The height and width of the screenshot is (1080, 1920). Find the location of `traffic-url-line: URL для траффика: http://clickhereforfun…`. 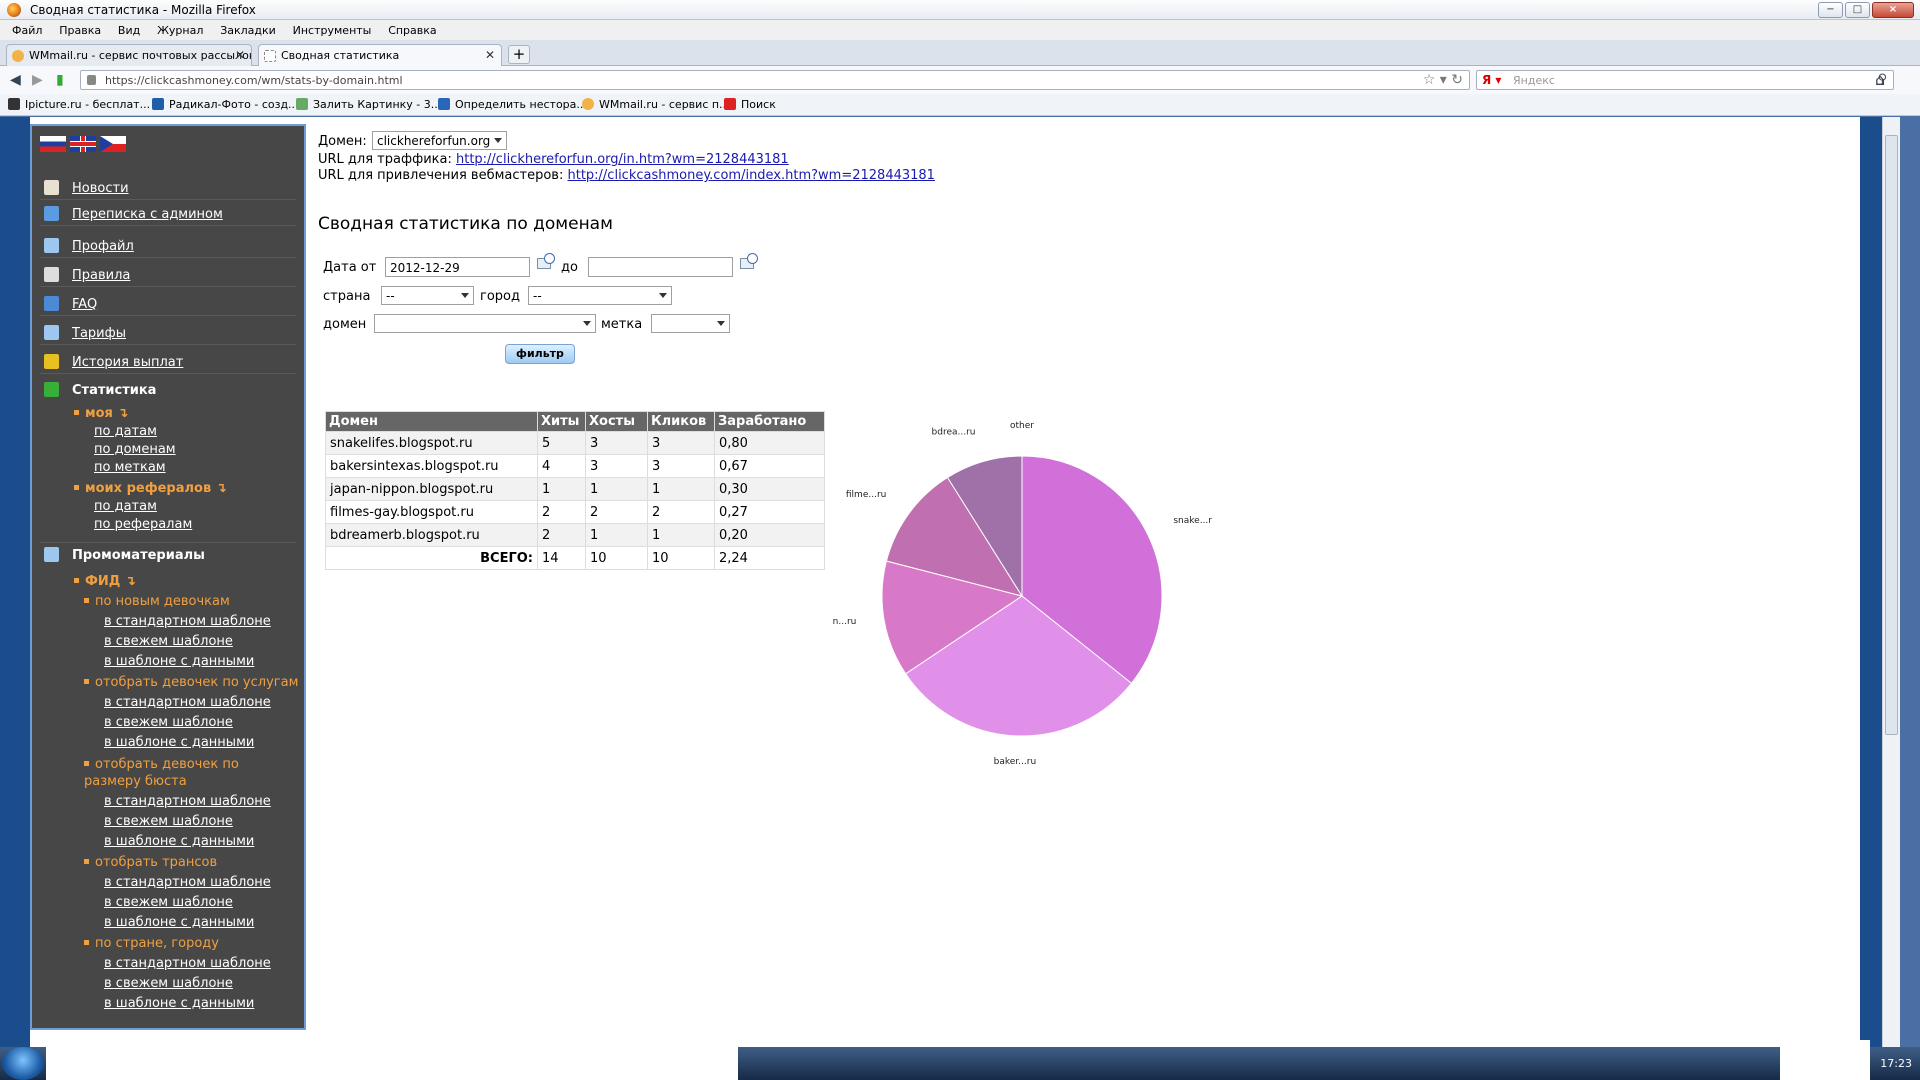

traffic-url-line: URL для траффика: http://clickhereforfun… is located at coordinates (553, 159).